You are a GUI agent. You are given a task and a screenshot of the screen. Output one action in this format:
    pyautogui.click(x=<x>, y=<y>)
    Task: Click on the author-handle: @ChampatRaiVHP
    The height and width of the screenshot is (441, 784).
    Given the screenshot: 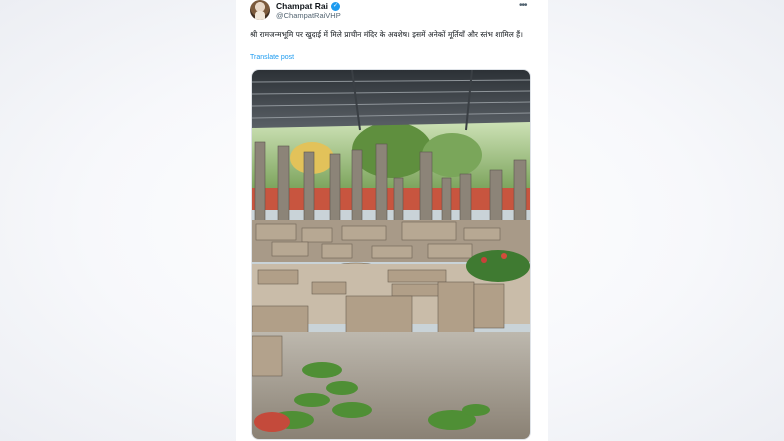 What is the action you would take?
    pyautogui.click(x=308, y=15)
    